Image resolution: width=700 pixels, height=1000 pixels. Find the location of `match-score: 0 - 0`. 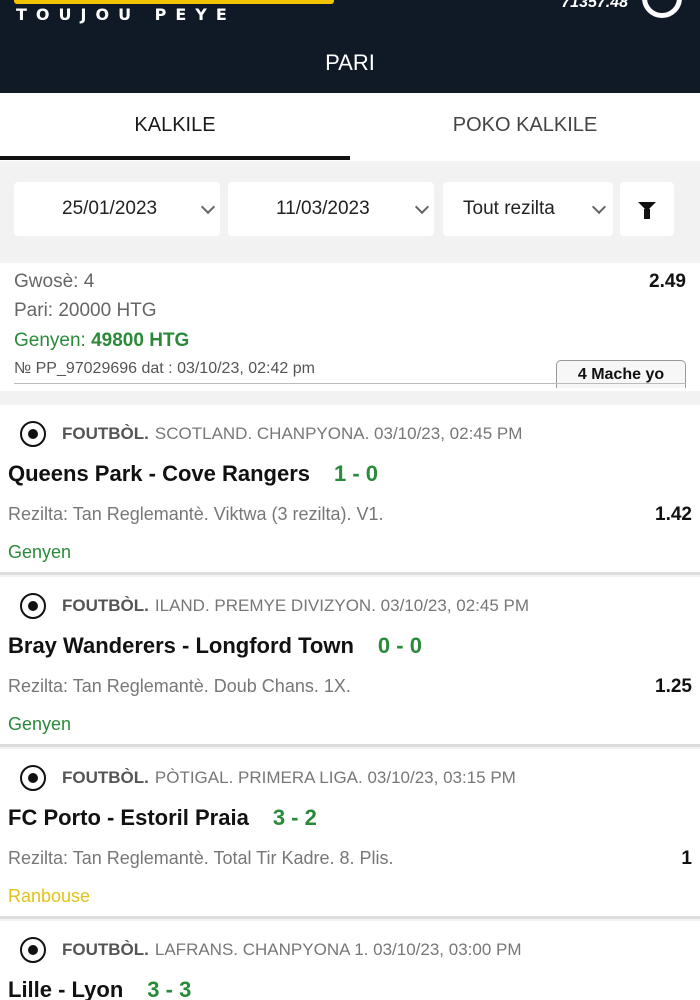

match-score: 0 - 0 is located at coordinates (399, 645).